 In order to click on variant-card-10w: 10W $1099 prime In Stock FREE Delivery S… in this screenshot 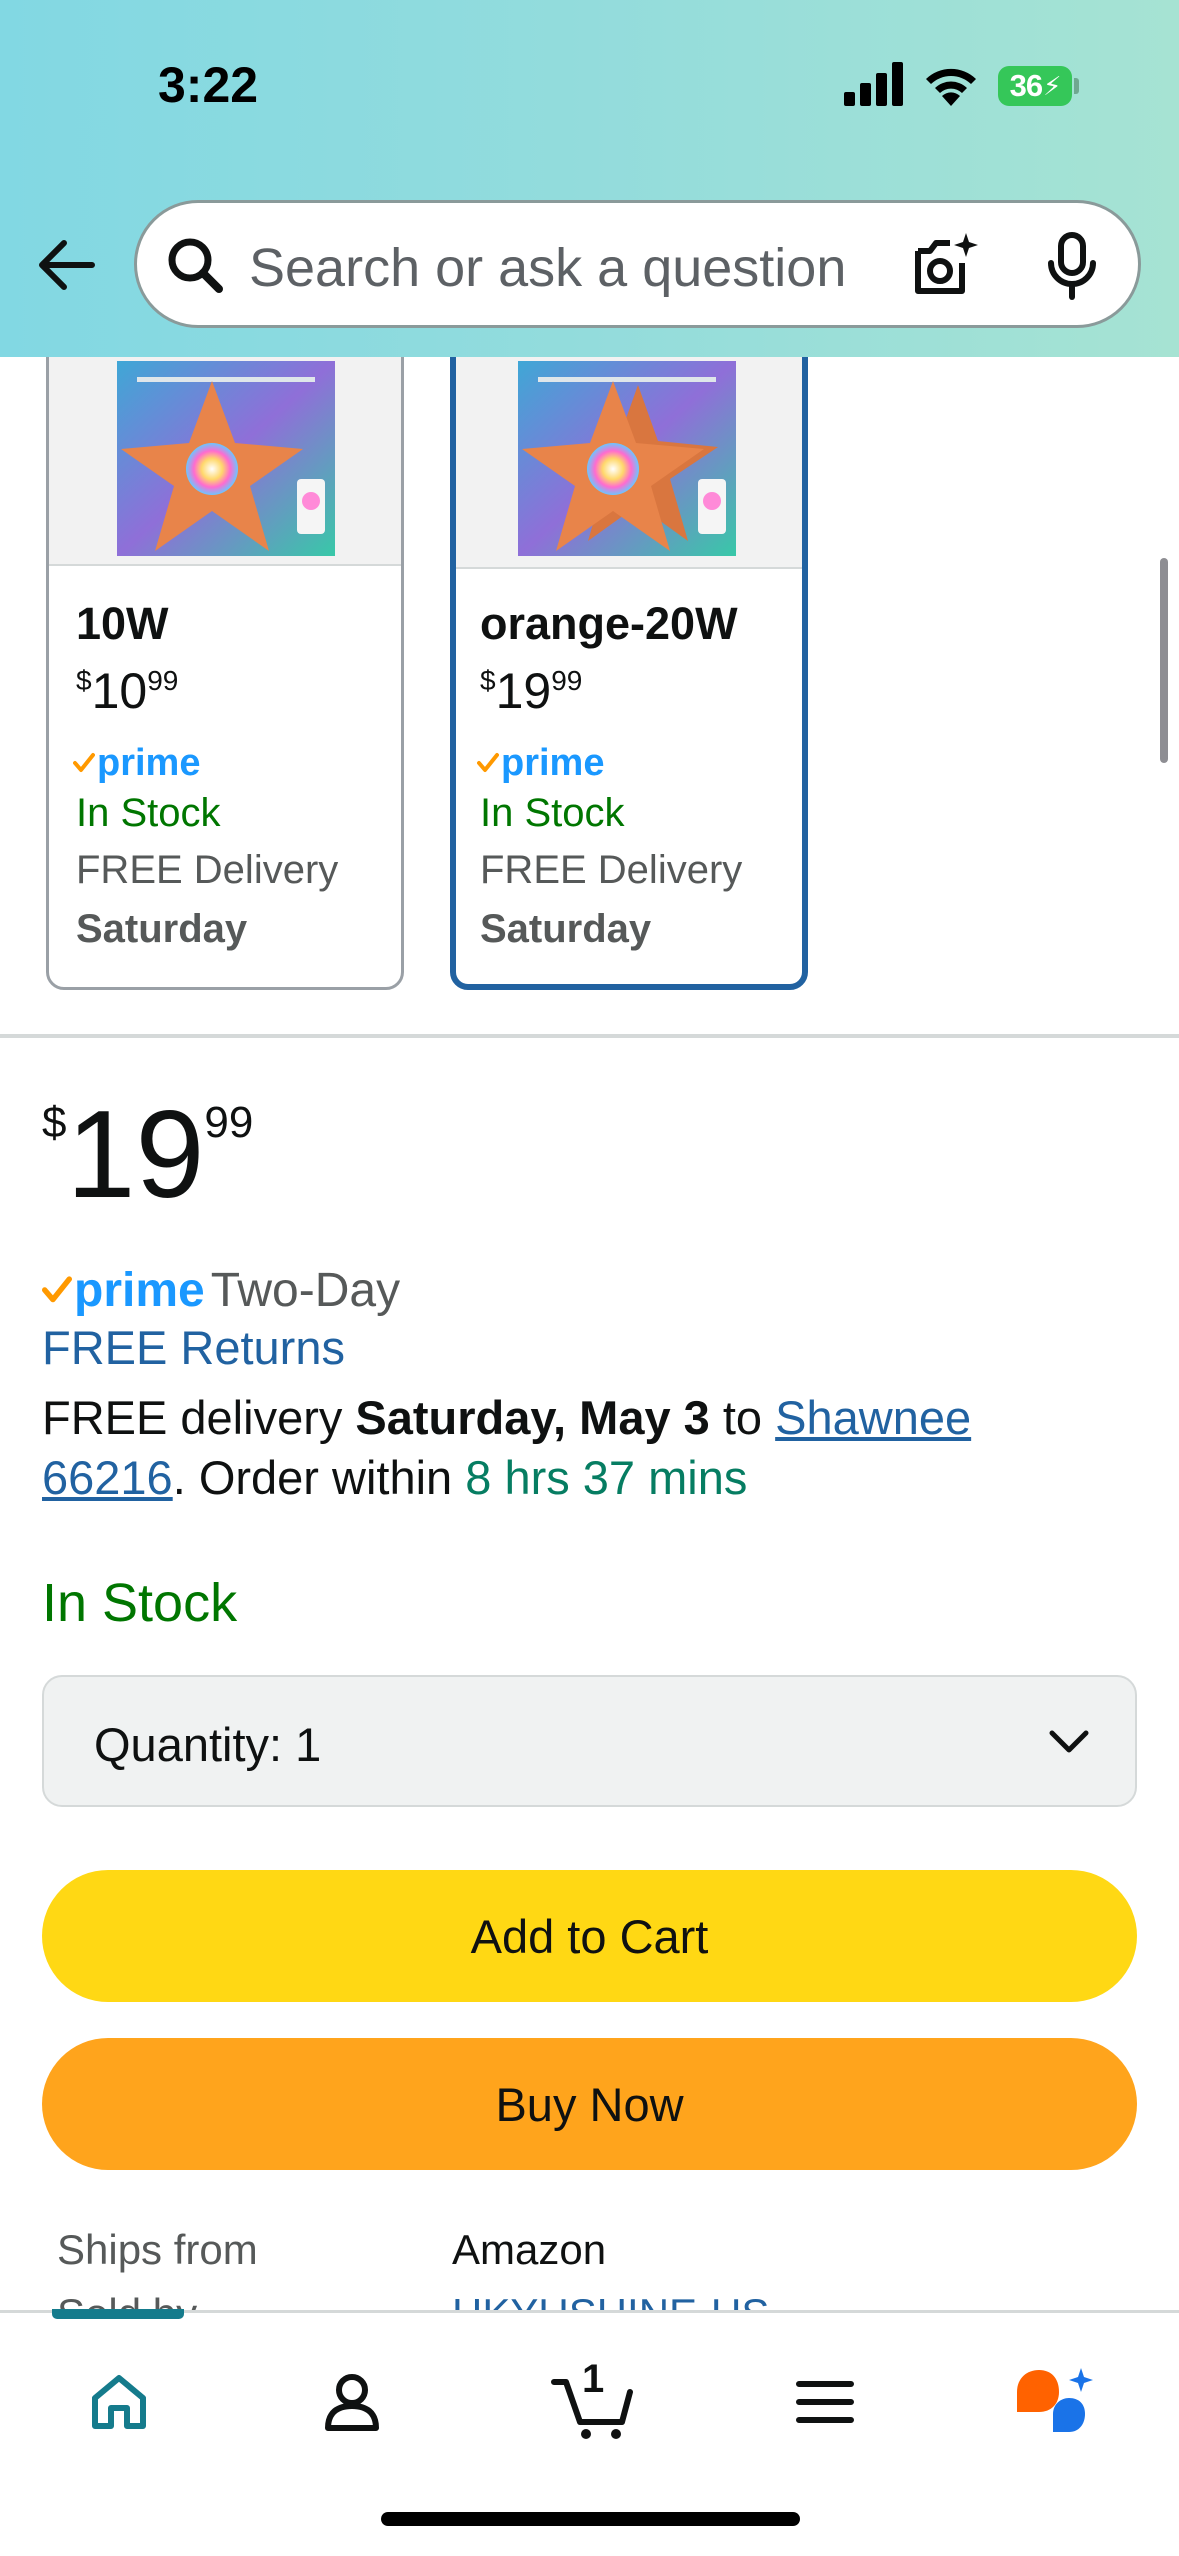, I will do `click(225, 650)`.